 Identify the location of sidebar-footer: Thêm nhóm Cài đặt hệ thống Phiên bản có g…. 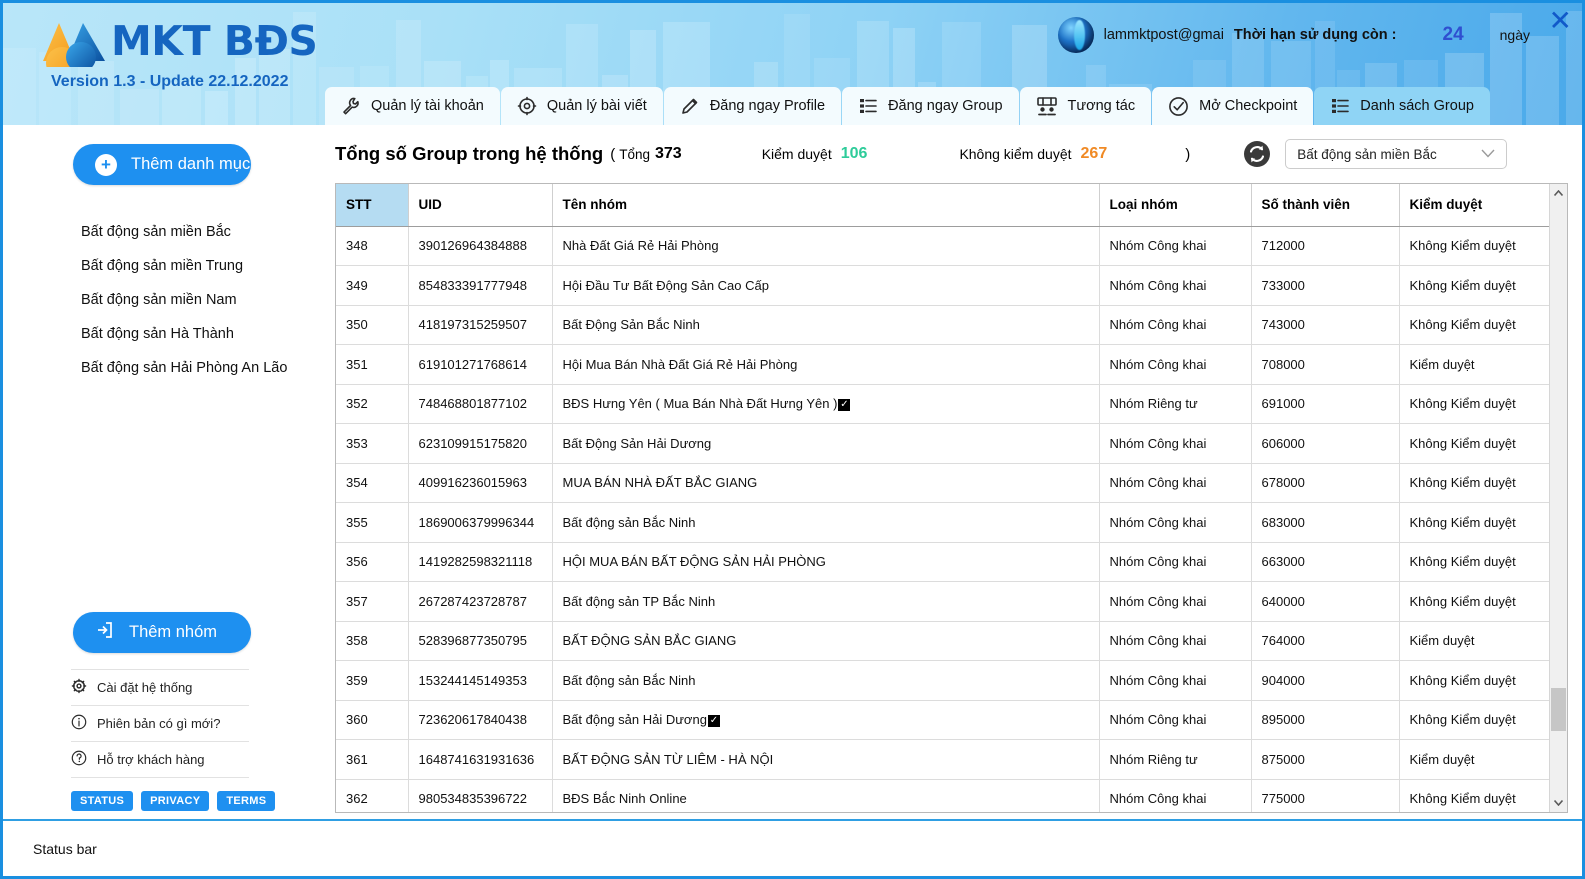
(162, 711).